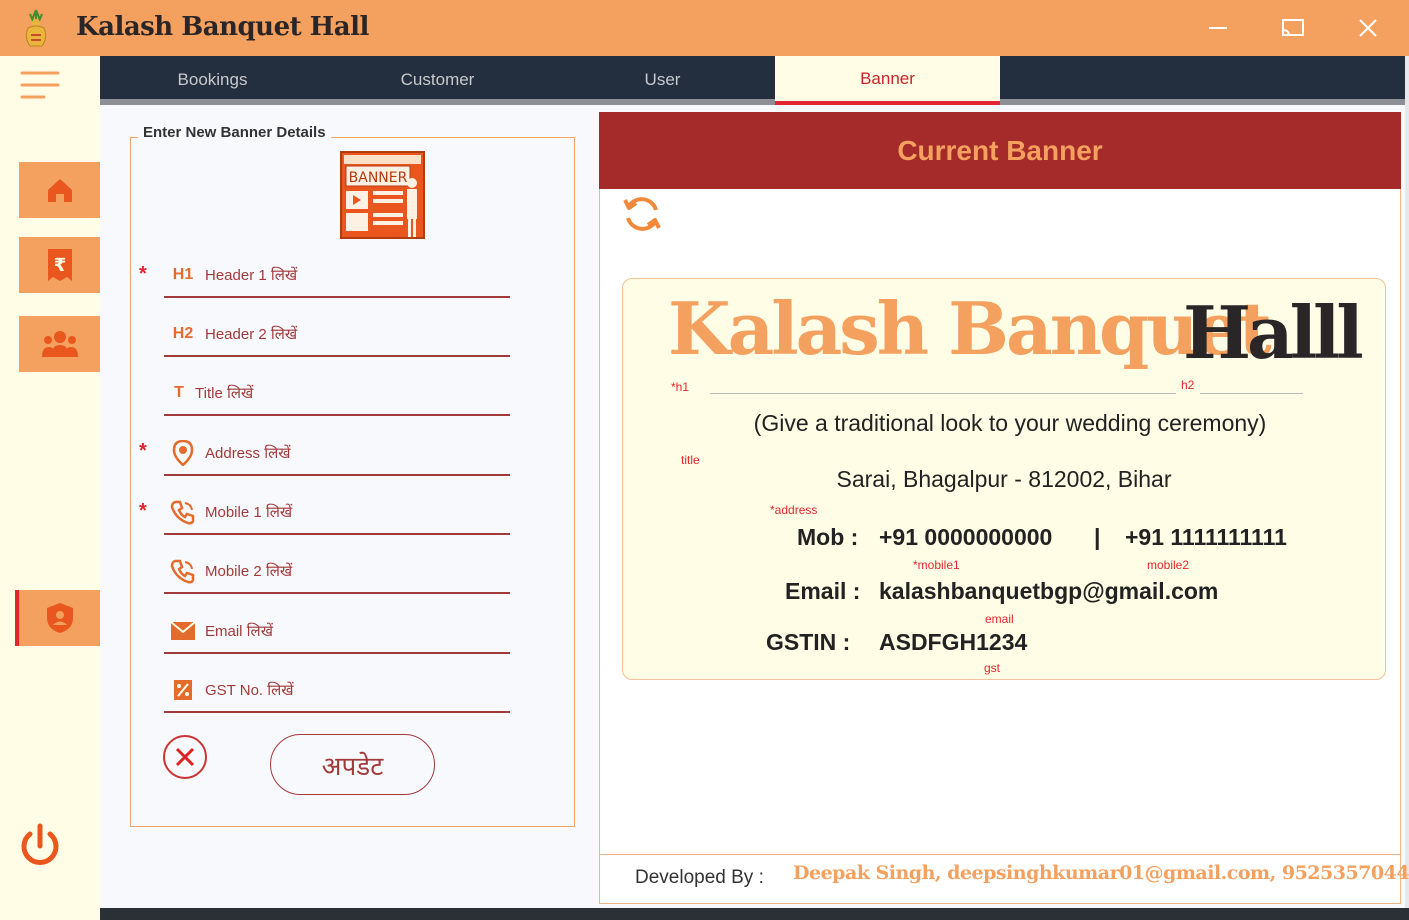 Image resolution: width=1409 pixels, height=920 pixels. What do you see at coordinates (808, 642) in the screenshot?
I see `gstin-label: GSTIN :` at bounding box center [808, 642].